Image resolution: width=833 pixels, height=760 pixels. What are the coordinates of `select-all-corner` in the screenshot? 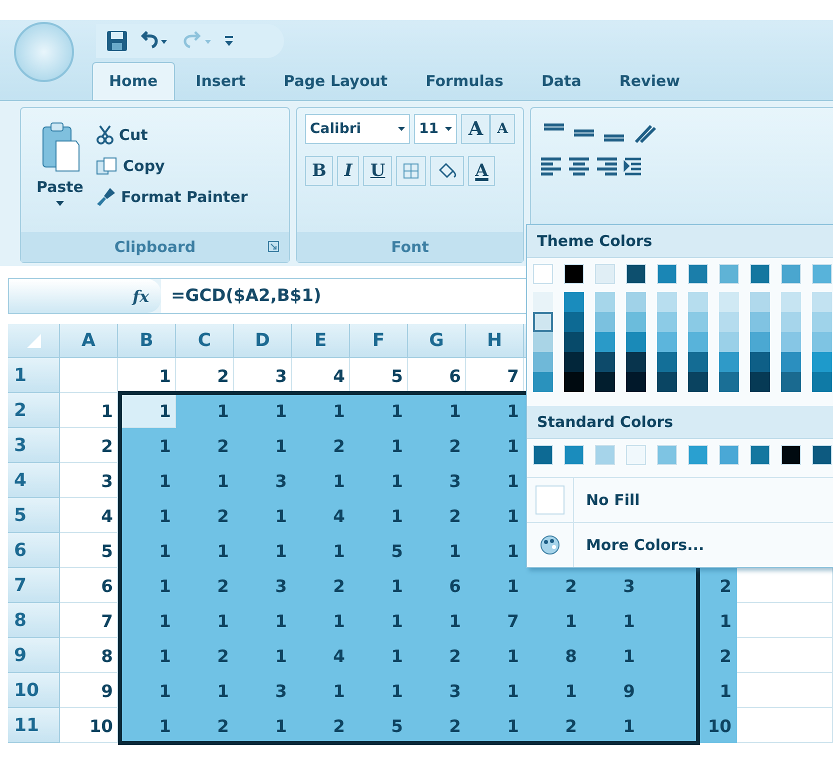 It's located at (34, 341).